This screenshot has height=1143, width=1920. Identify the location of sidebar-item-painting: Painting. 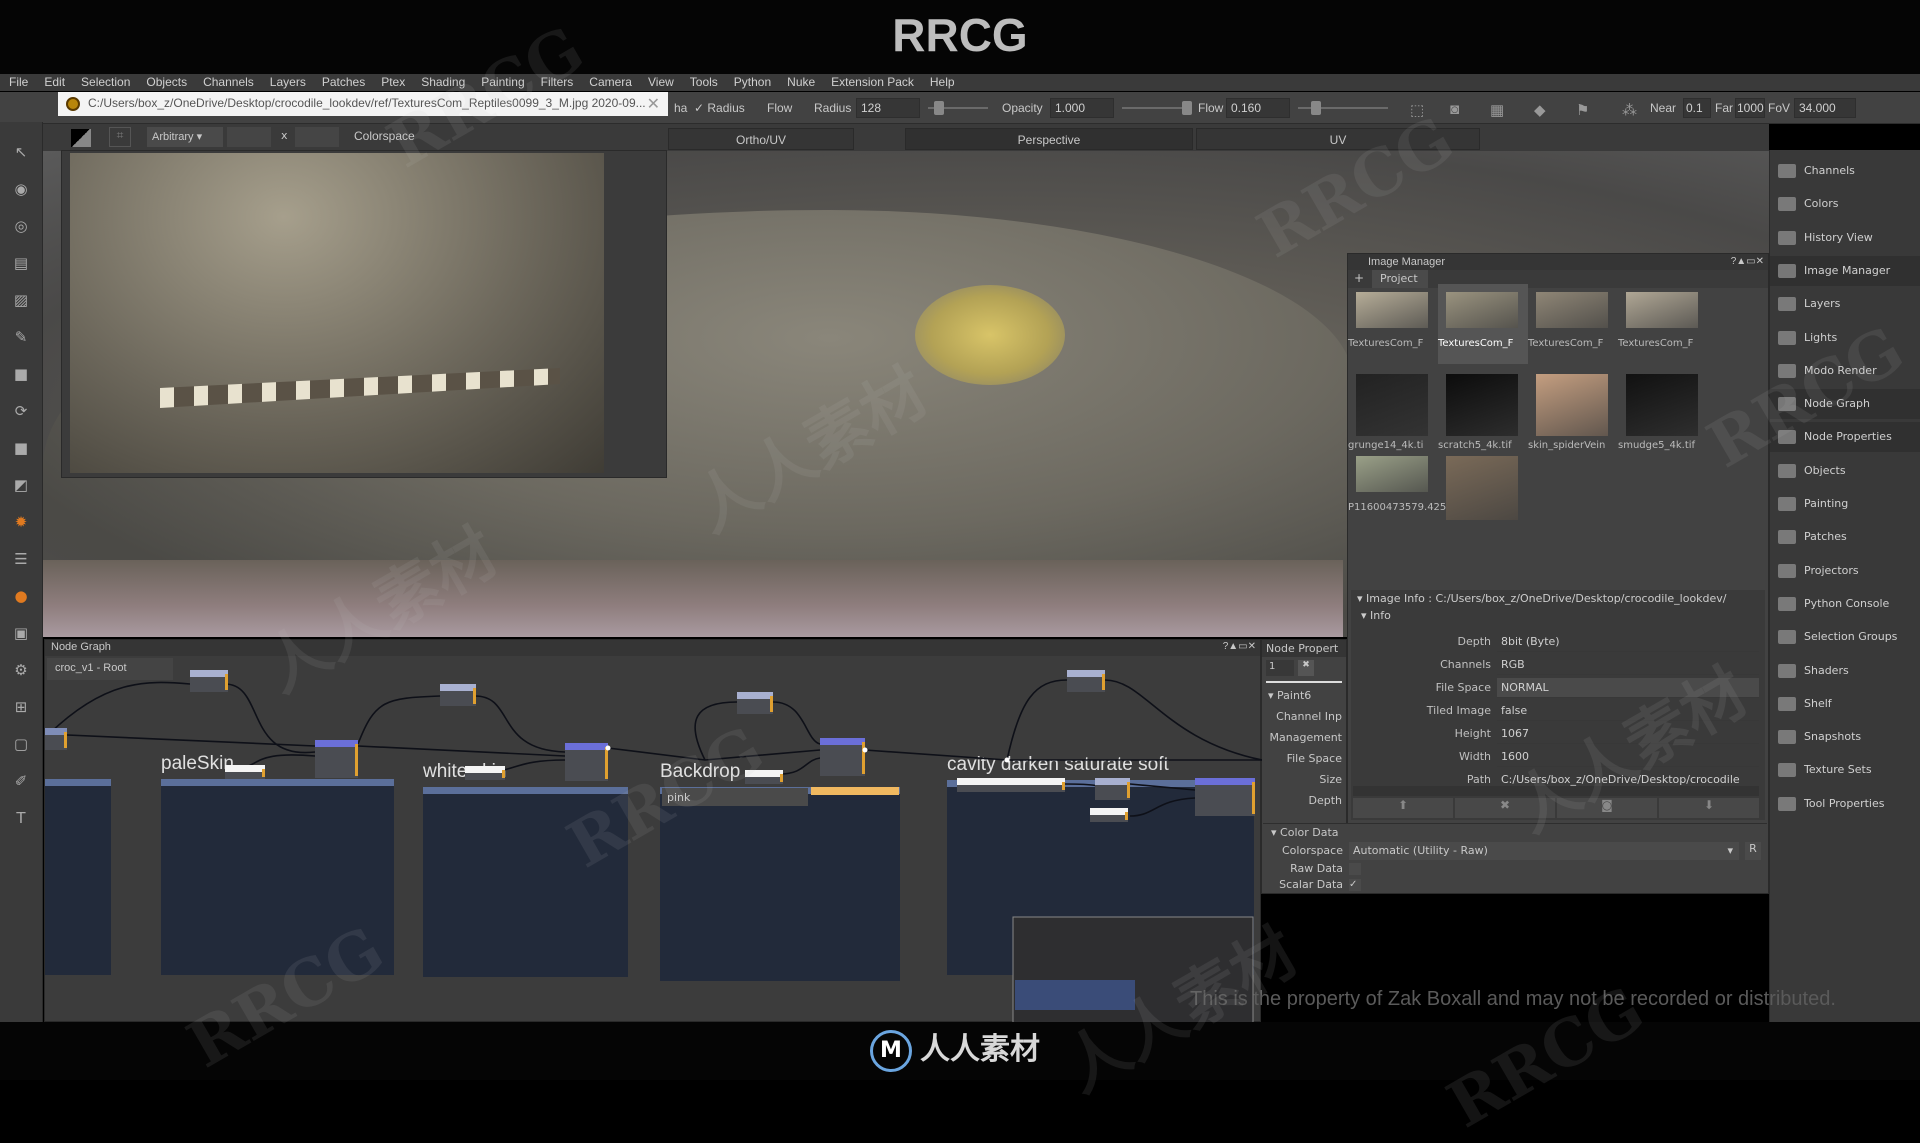
(1845, 504).